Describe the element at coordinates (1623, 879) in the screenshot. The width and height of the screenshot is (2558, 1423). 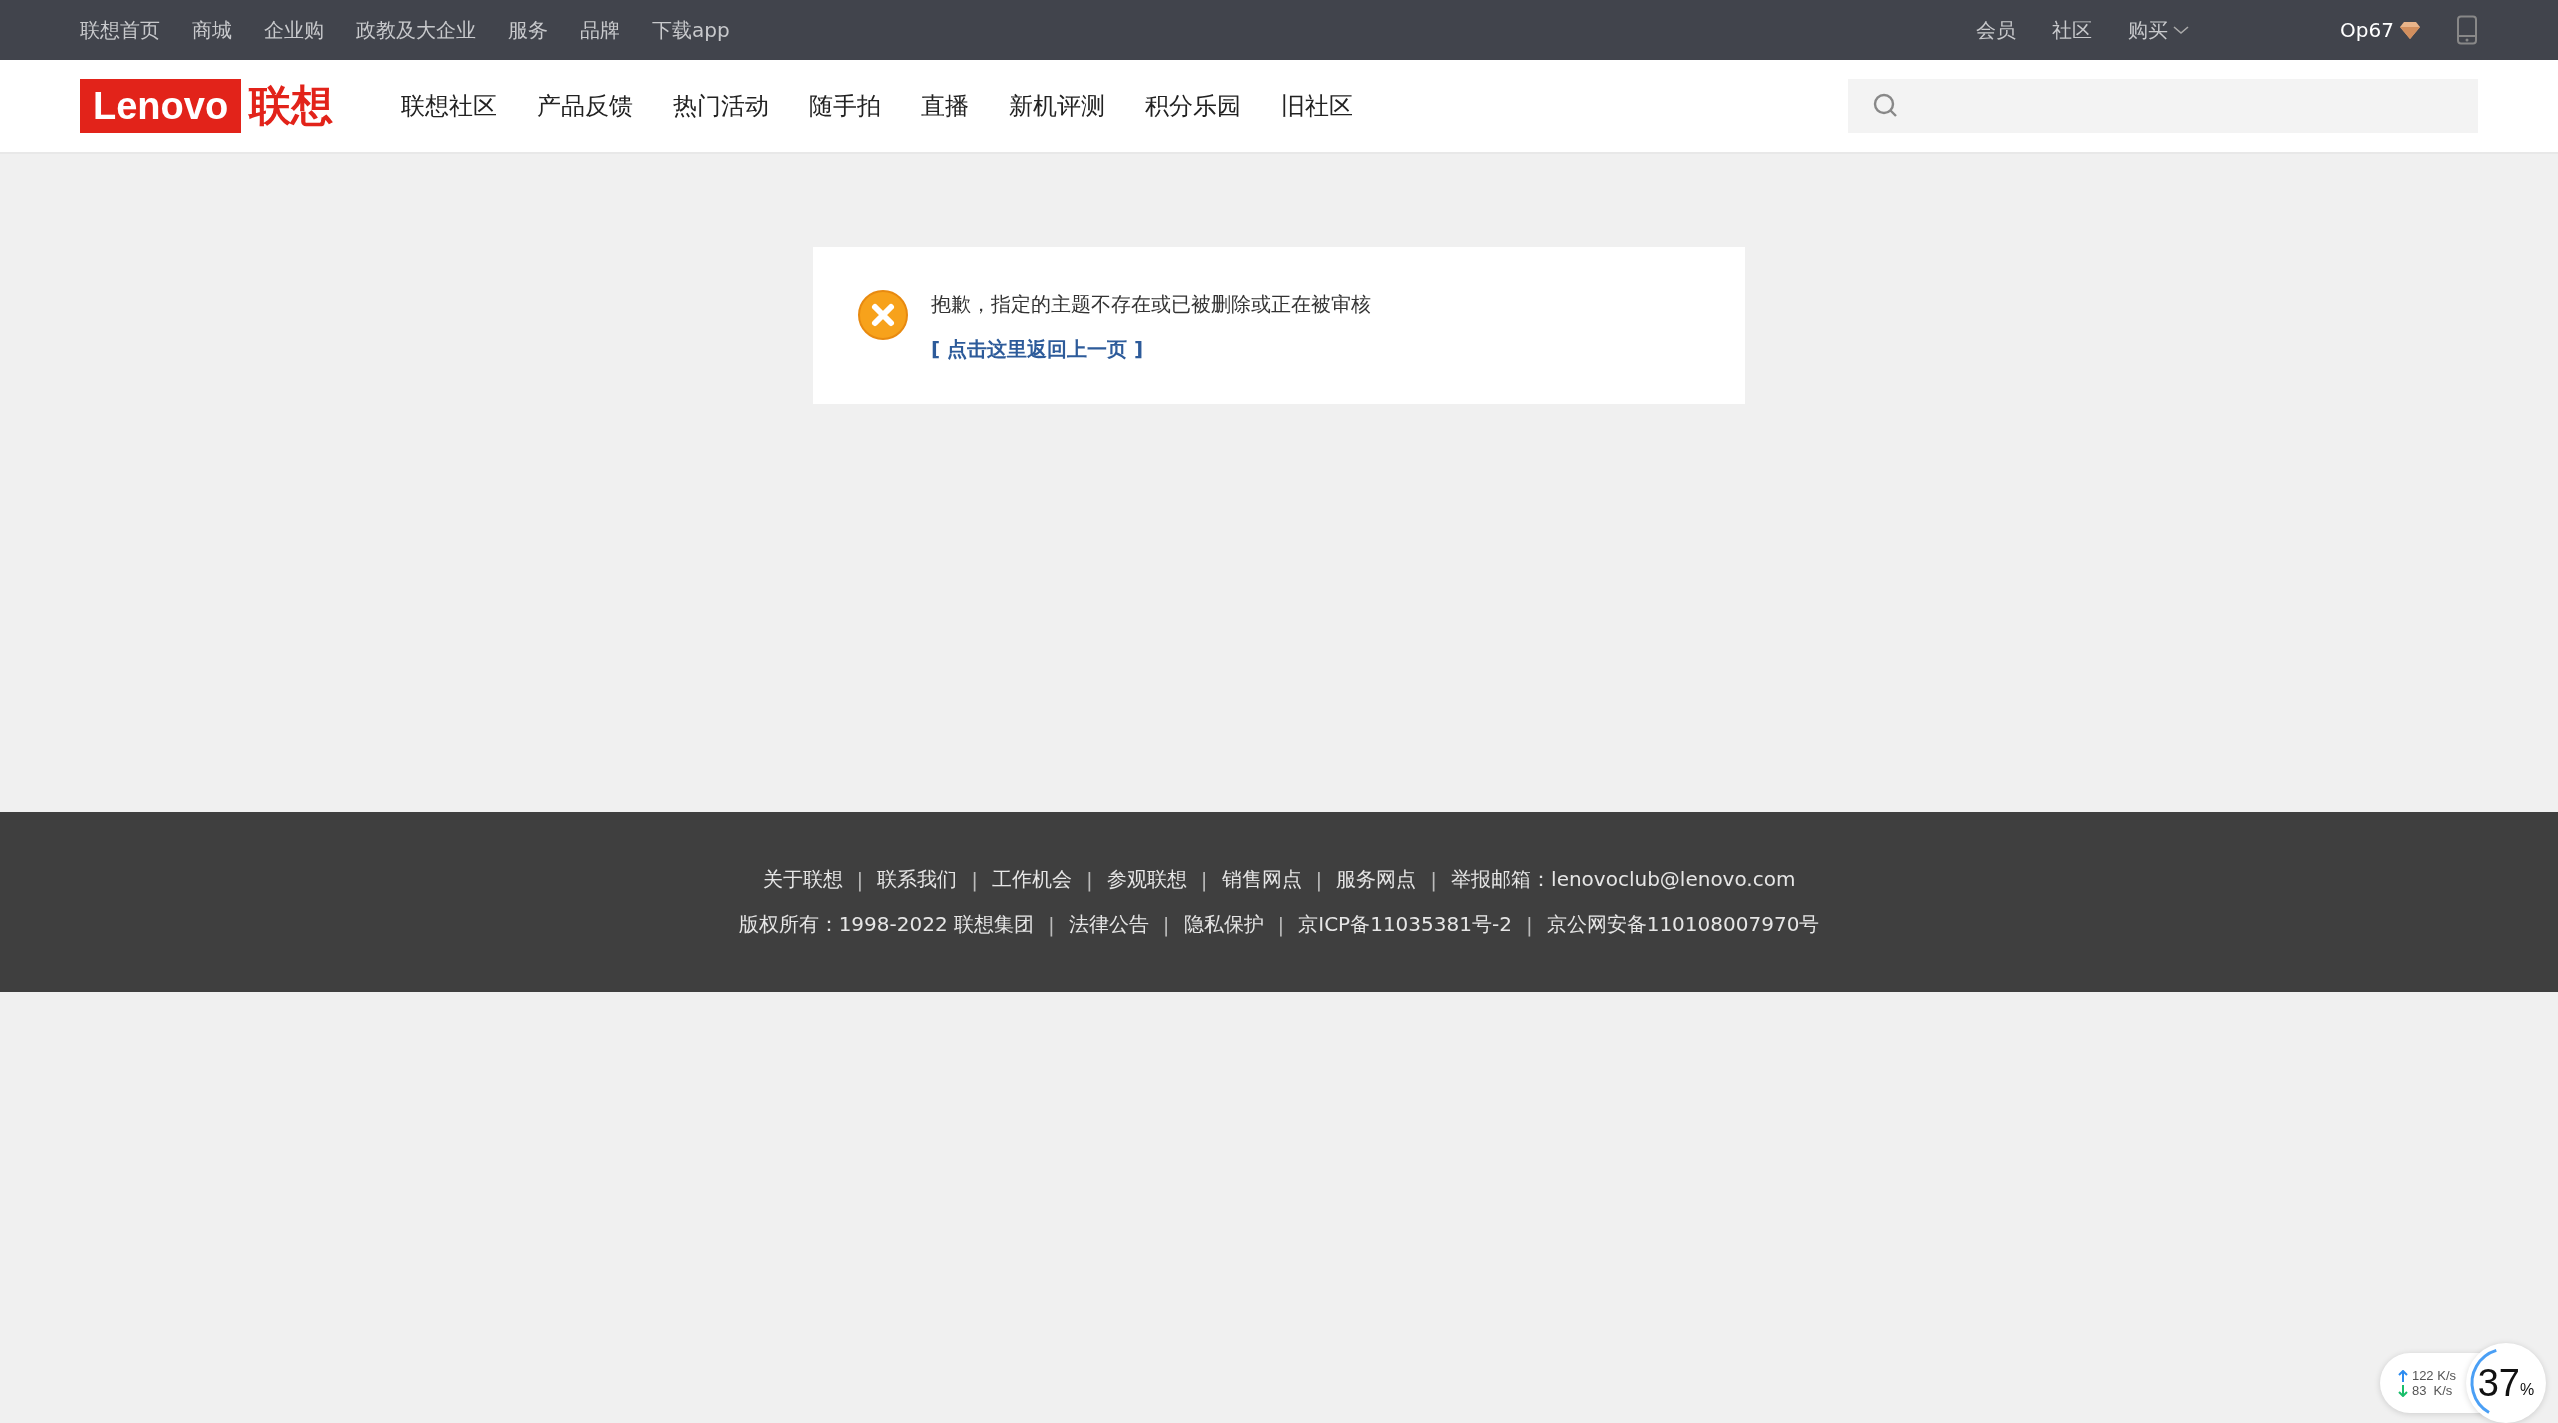
I see `footer-link: 举报邮箱：lenovoclub@lenovo.com` at that location.